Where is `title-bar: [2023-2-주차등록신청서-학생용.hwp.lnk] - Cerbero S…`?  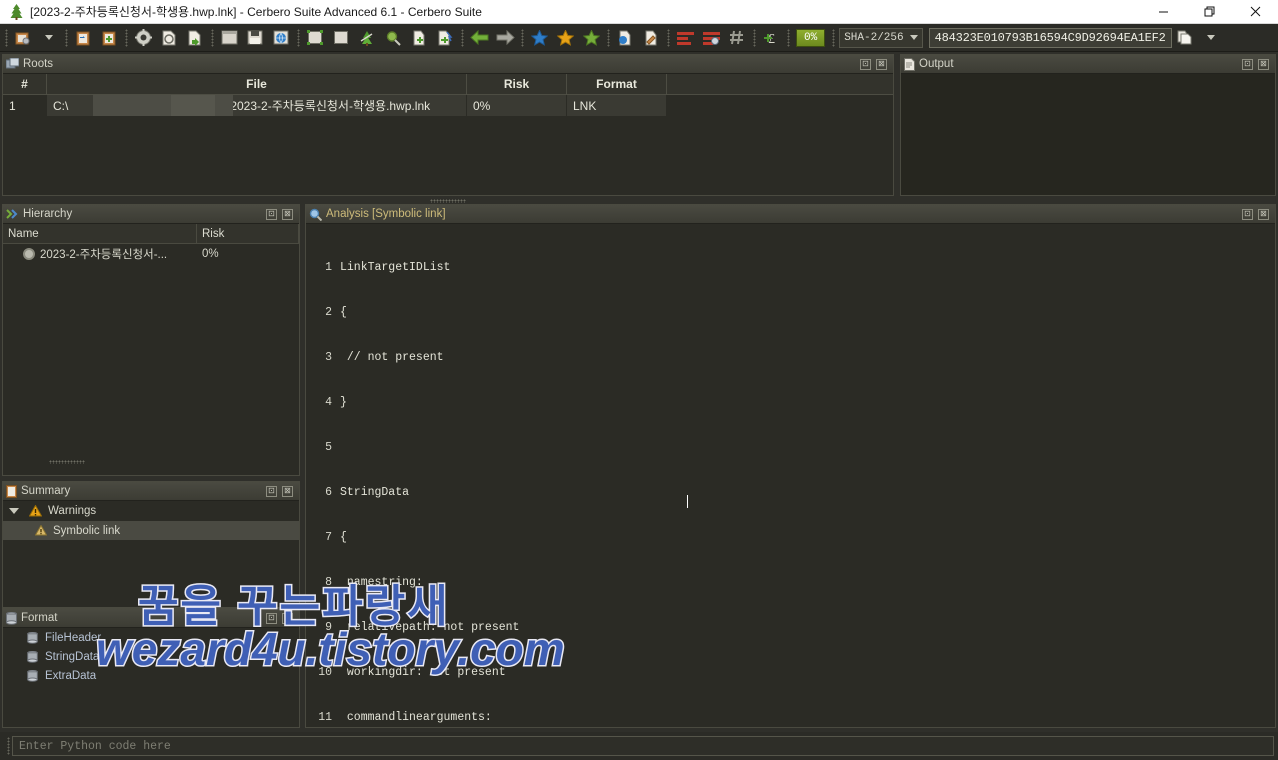 title-bar: [2023-2-주차등록신청서-학생용.hwp.lnk] - Cerbero S… is located at coordinates (639, 12).